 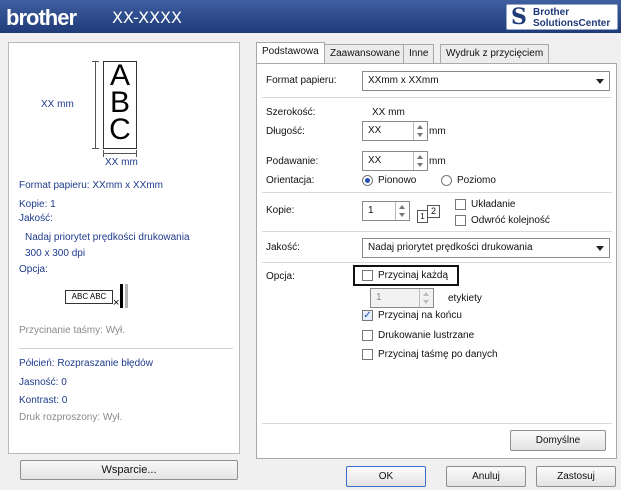 I want to click on tab-other: Inne, so click(x=419, y=53).